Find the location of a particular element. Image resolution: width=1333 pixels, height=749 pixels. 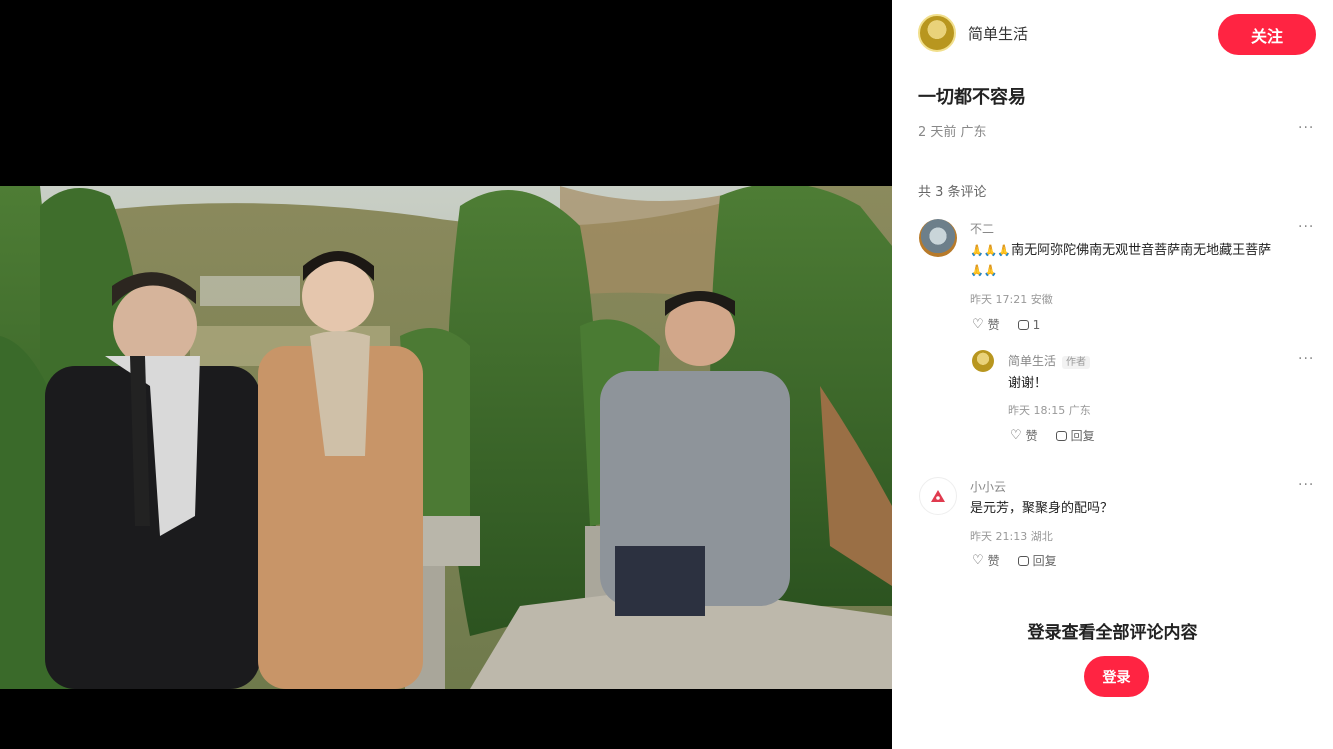

comment-count: 共 3 条评论 is located at coordinates (952, 192).